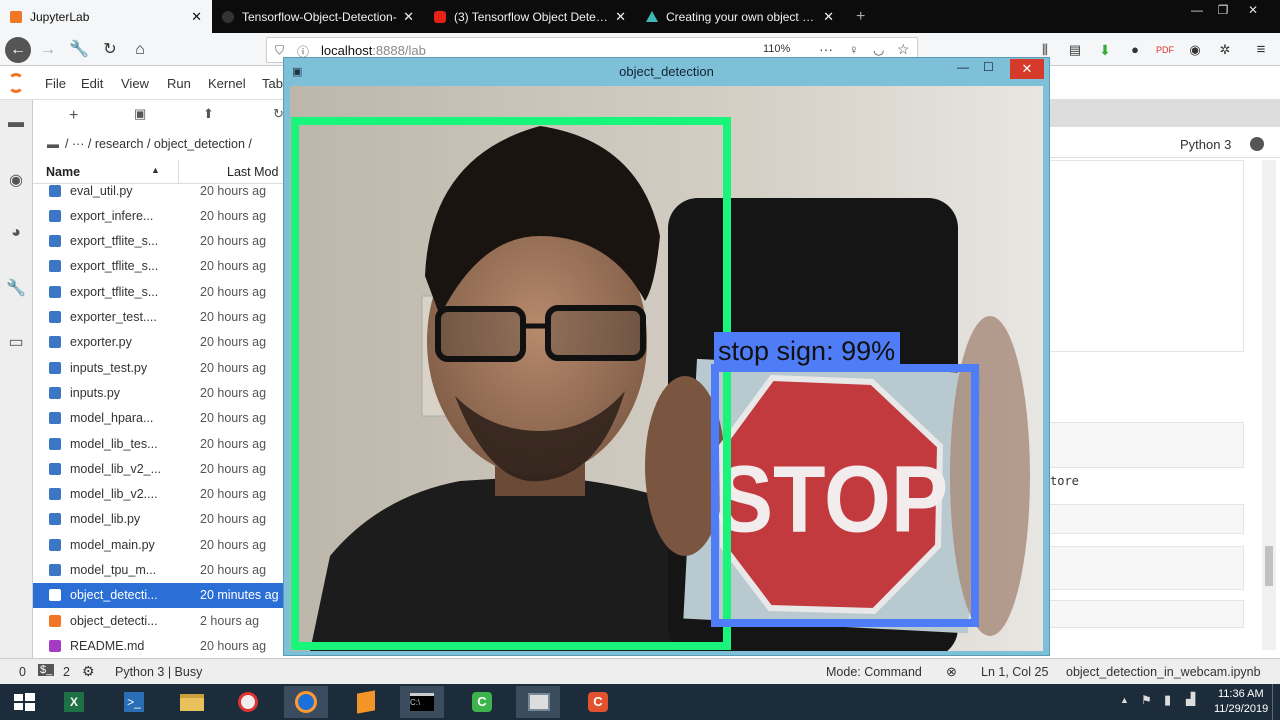 This screenshot has height=721, width=1280. What do you see at coordinates (530, 16) in the screenshot?
I see `tab-youtube: (3) Tensorflow Object Detectio ✕` at bounding box center [530, 16].